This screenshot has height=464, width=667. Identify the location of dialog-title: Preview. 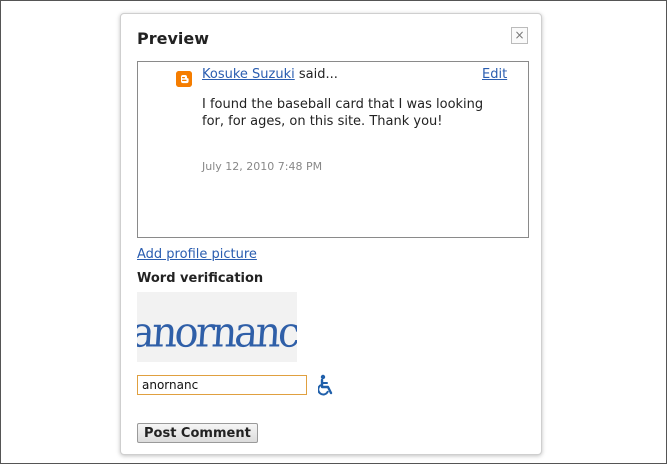
(173, 38).